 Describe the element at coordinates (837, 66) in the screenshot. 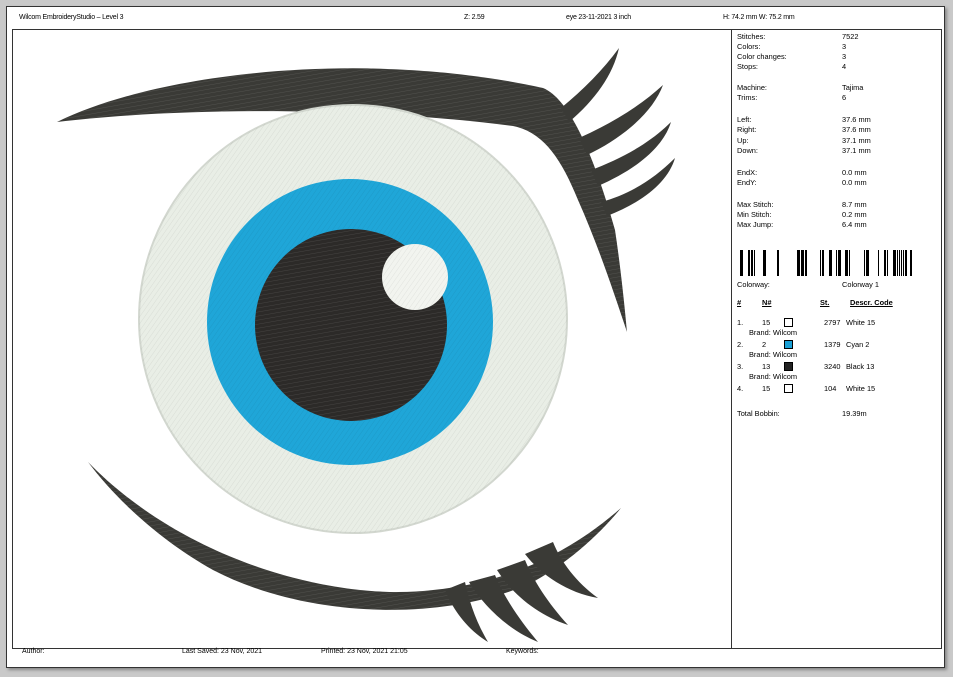

I see `stat-row: Stops: 4` at that location.